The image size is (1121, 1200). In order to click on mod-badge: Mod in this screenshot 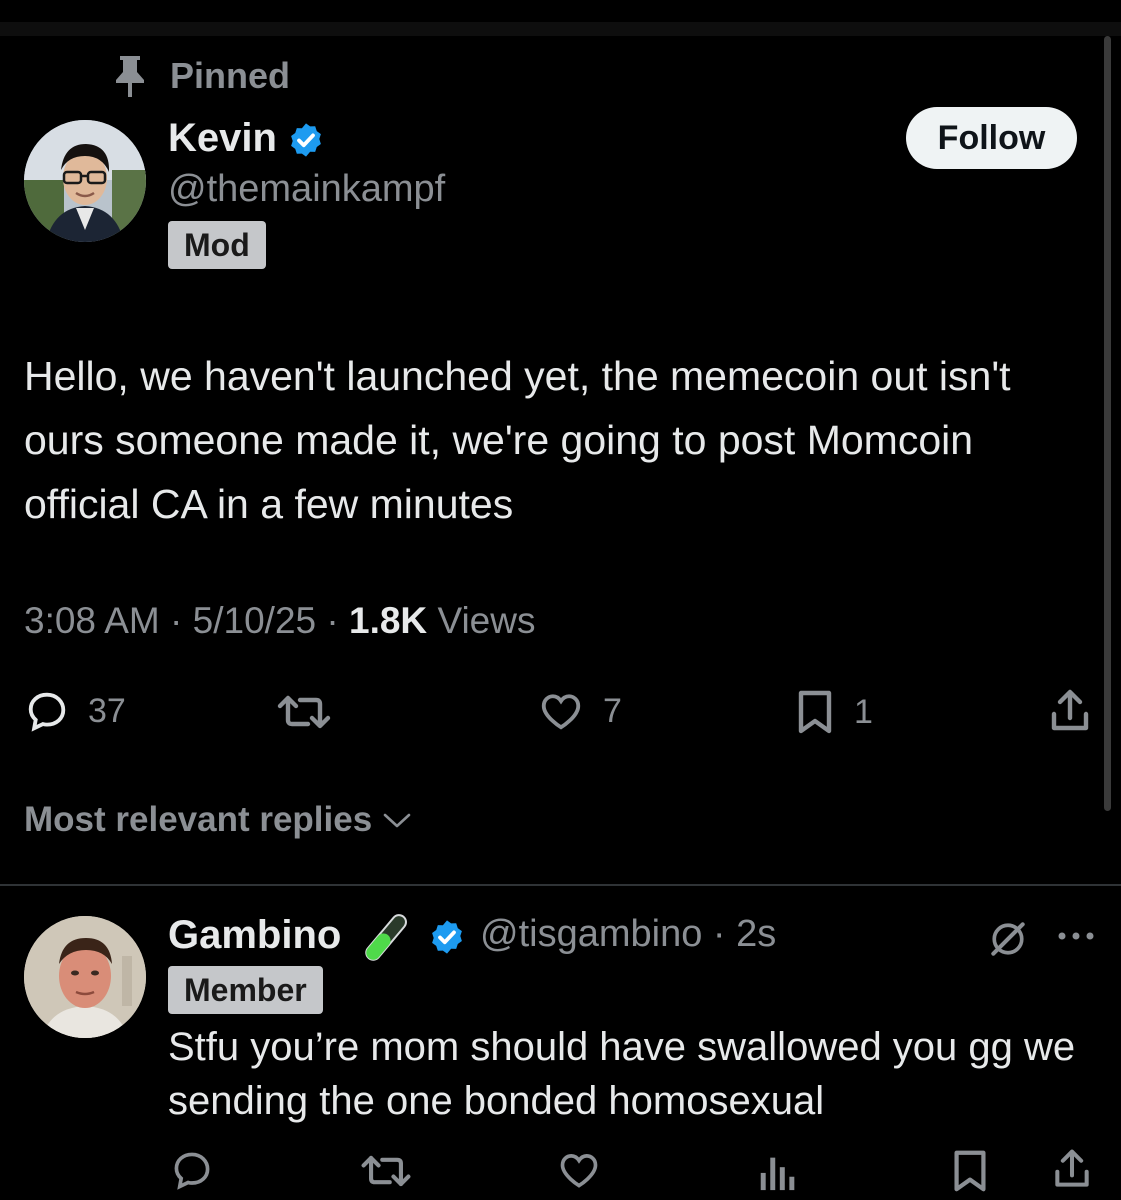, I will do `click(217, 245)`.